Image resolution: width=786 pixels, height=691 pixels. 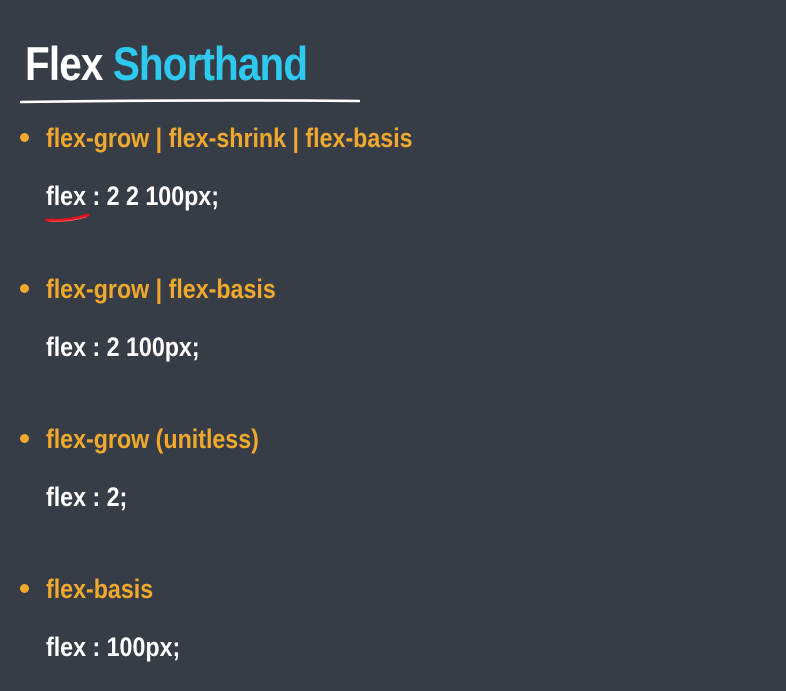 I want to click on code-example: flex : 2 100px;, so click(x=123, y=347).